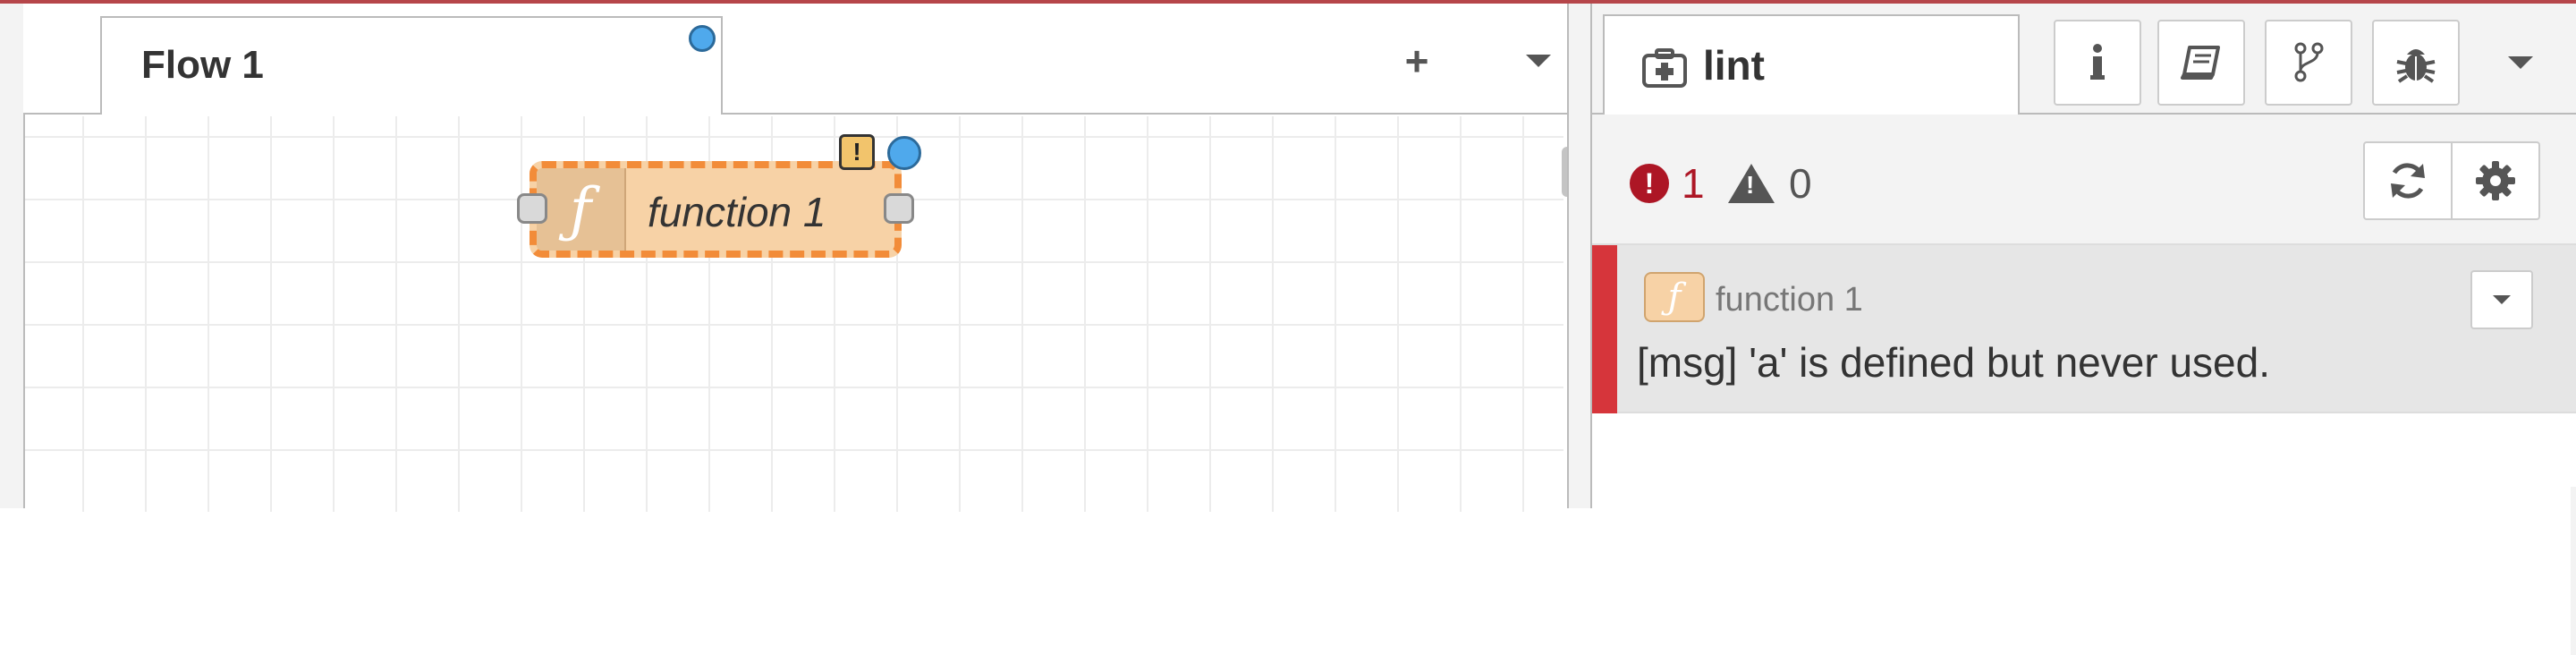  I want to click on plus-icon: +, so click(1416, 61).